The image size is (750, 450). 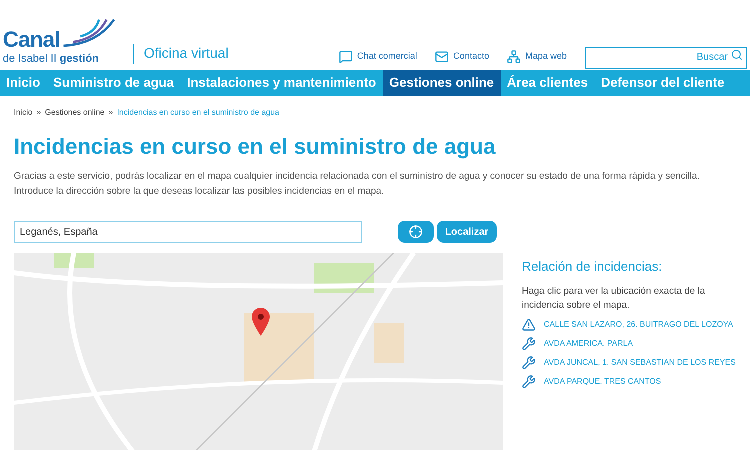 I want to click on search-icon, so click(x=737, y=55).